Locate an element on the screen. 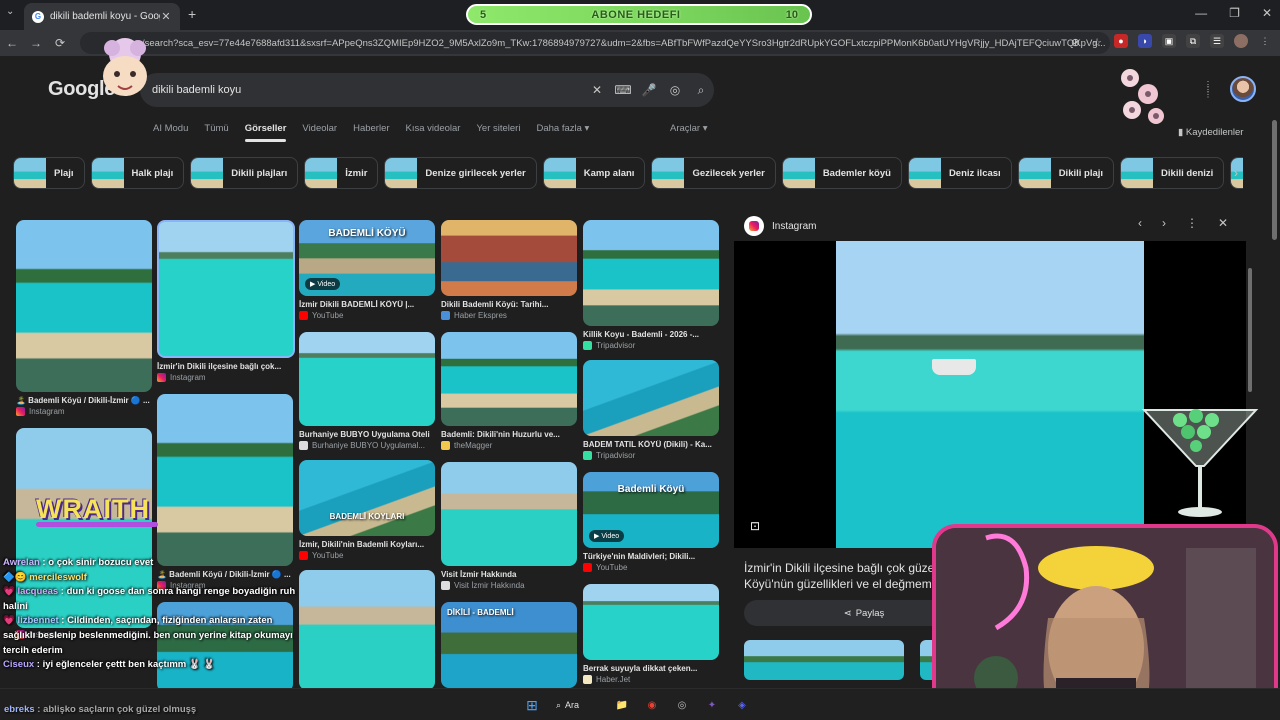 The image size is (1280, 720). extension-red-icon: ● is located at coordinates (1121, 41).